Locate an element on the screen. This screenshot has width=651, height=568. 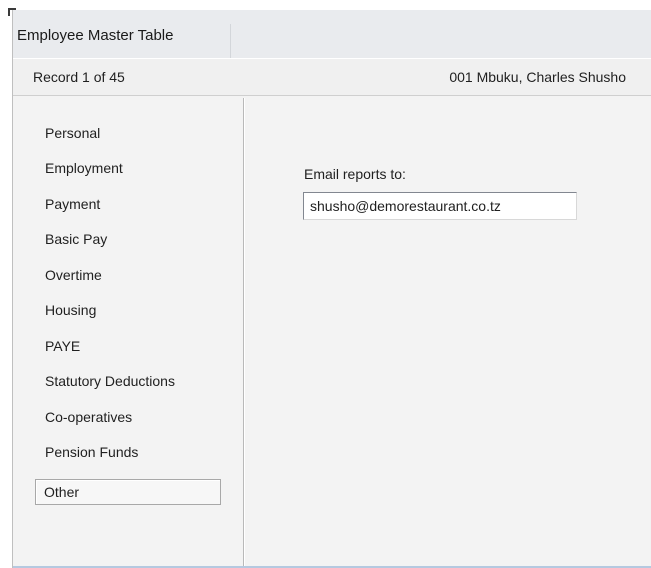
nav-item-paye: PAYE is located at coordinates (126, 346).